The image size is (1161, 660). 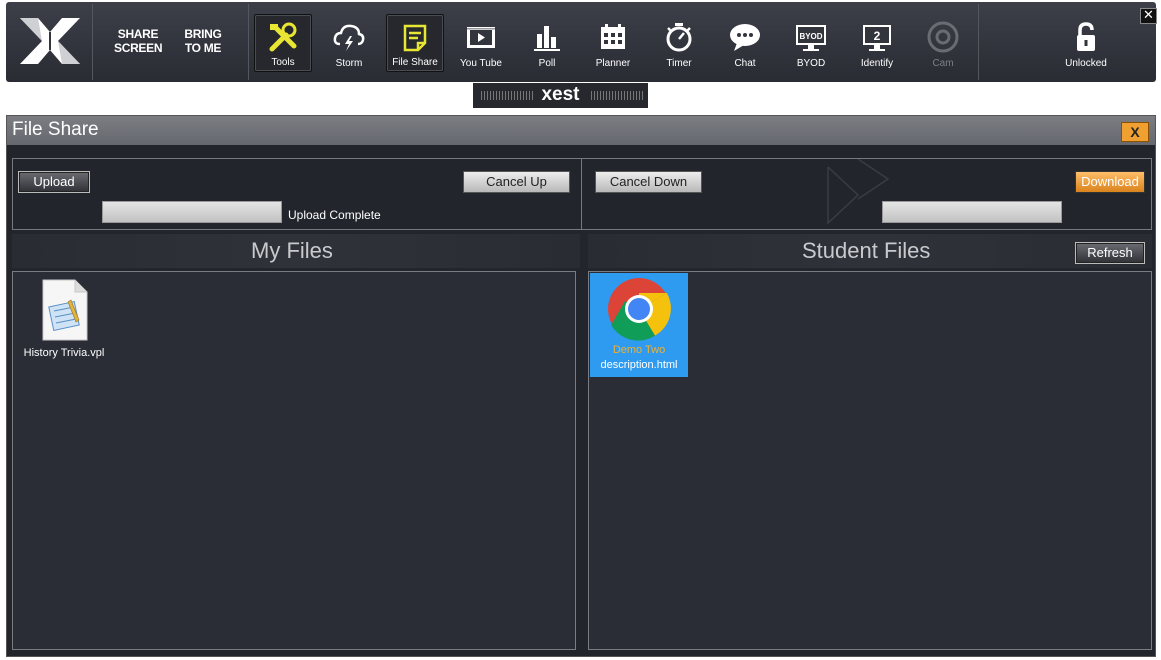 I want to click on file-name-line1: Demo Two, so click(x=639, y=350).